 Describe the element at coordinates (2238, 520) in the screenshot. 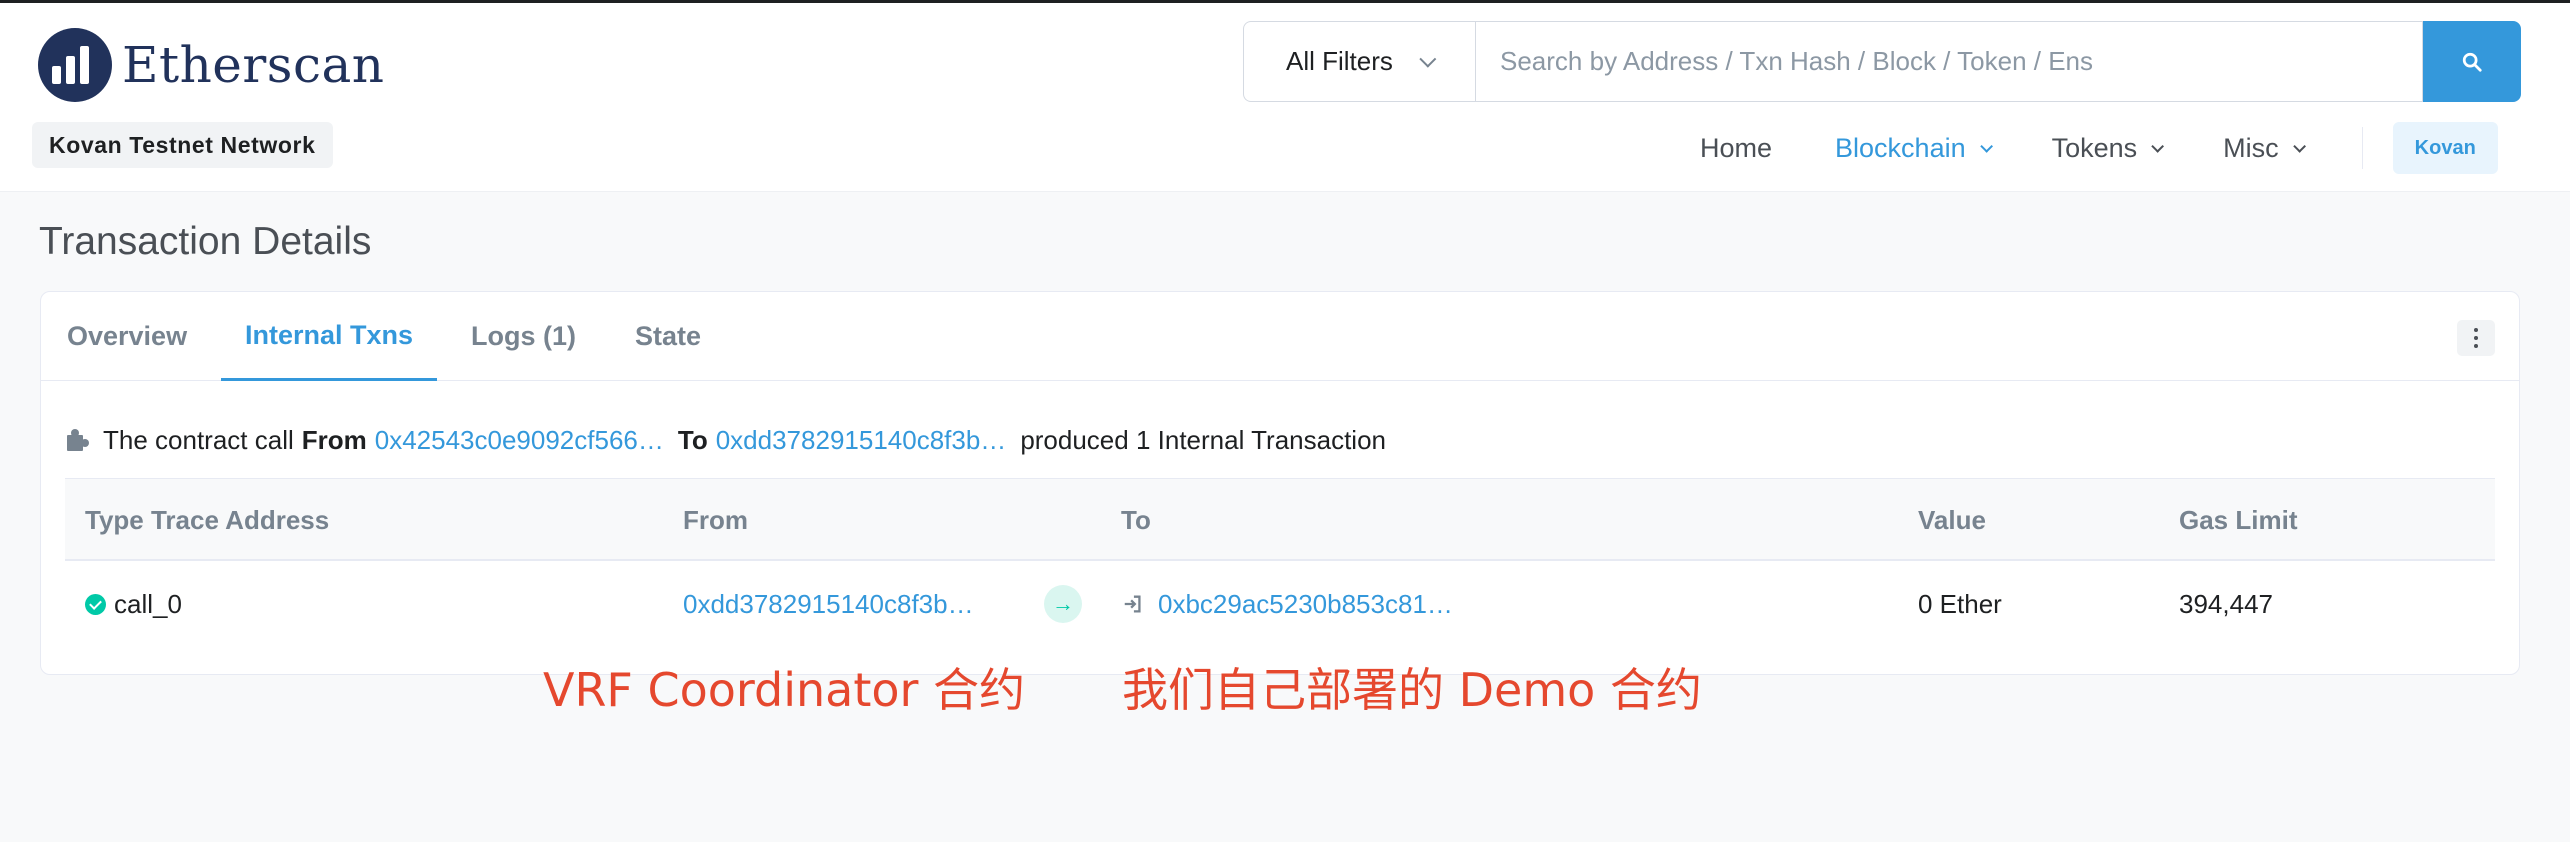

I see `col-gas-limit: Gas Limit` at that location.